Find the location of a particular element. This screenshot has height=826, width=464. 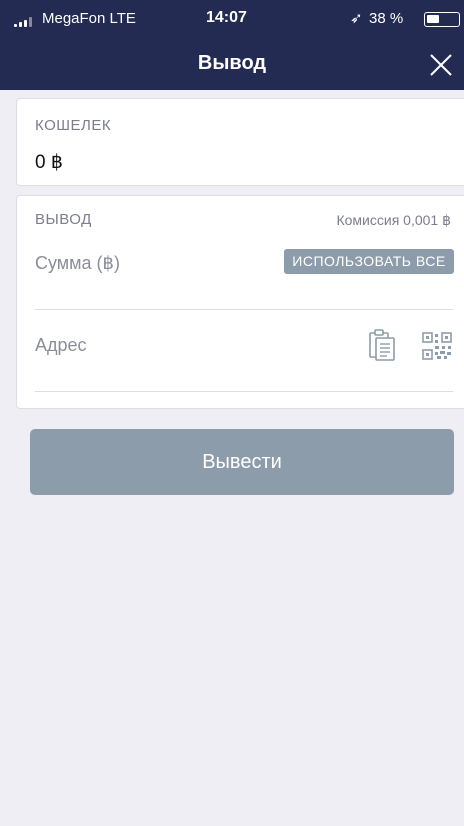

address-field: Адрес is located at coordinates (61, 345).